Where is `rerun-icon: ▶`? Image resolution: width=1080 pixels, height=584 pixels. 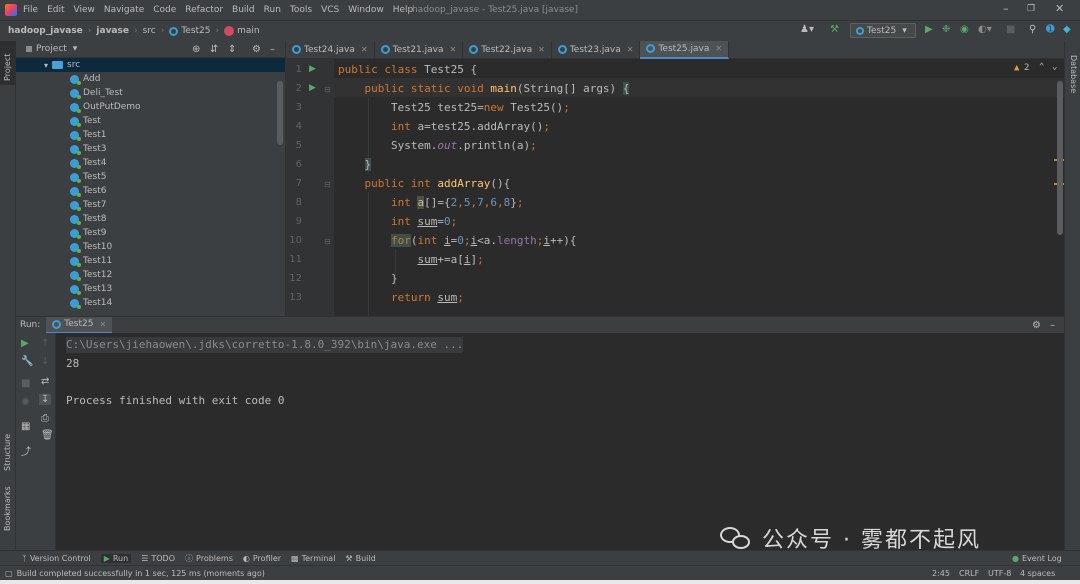
rerun-icon: ▶ is located at coordinates (25, 343).